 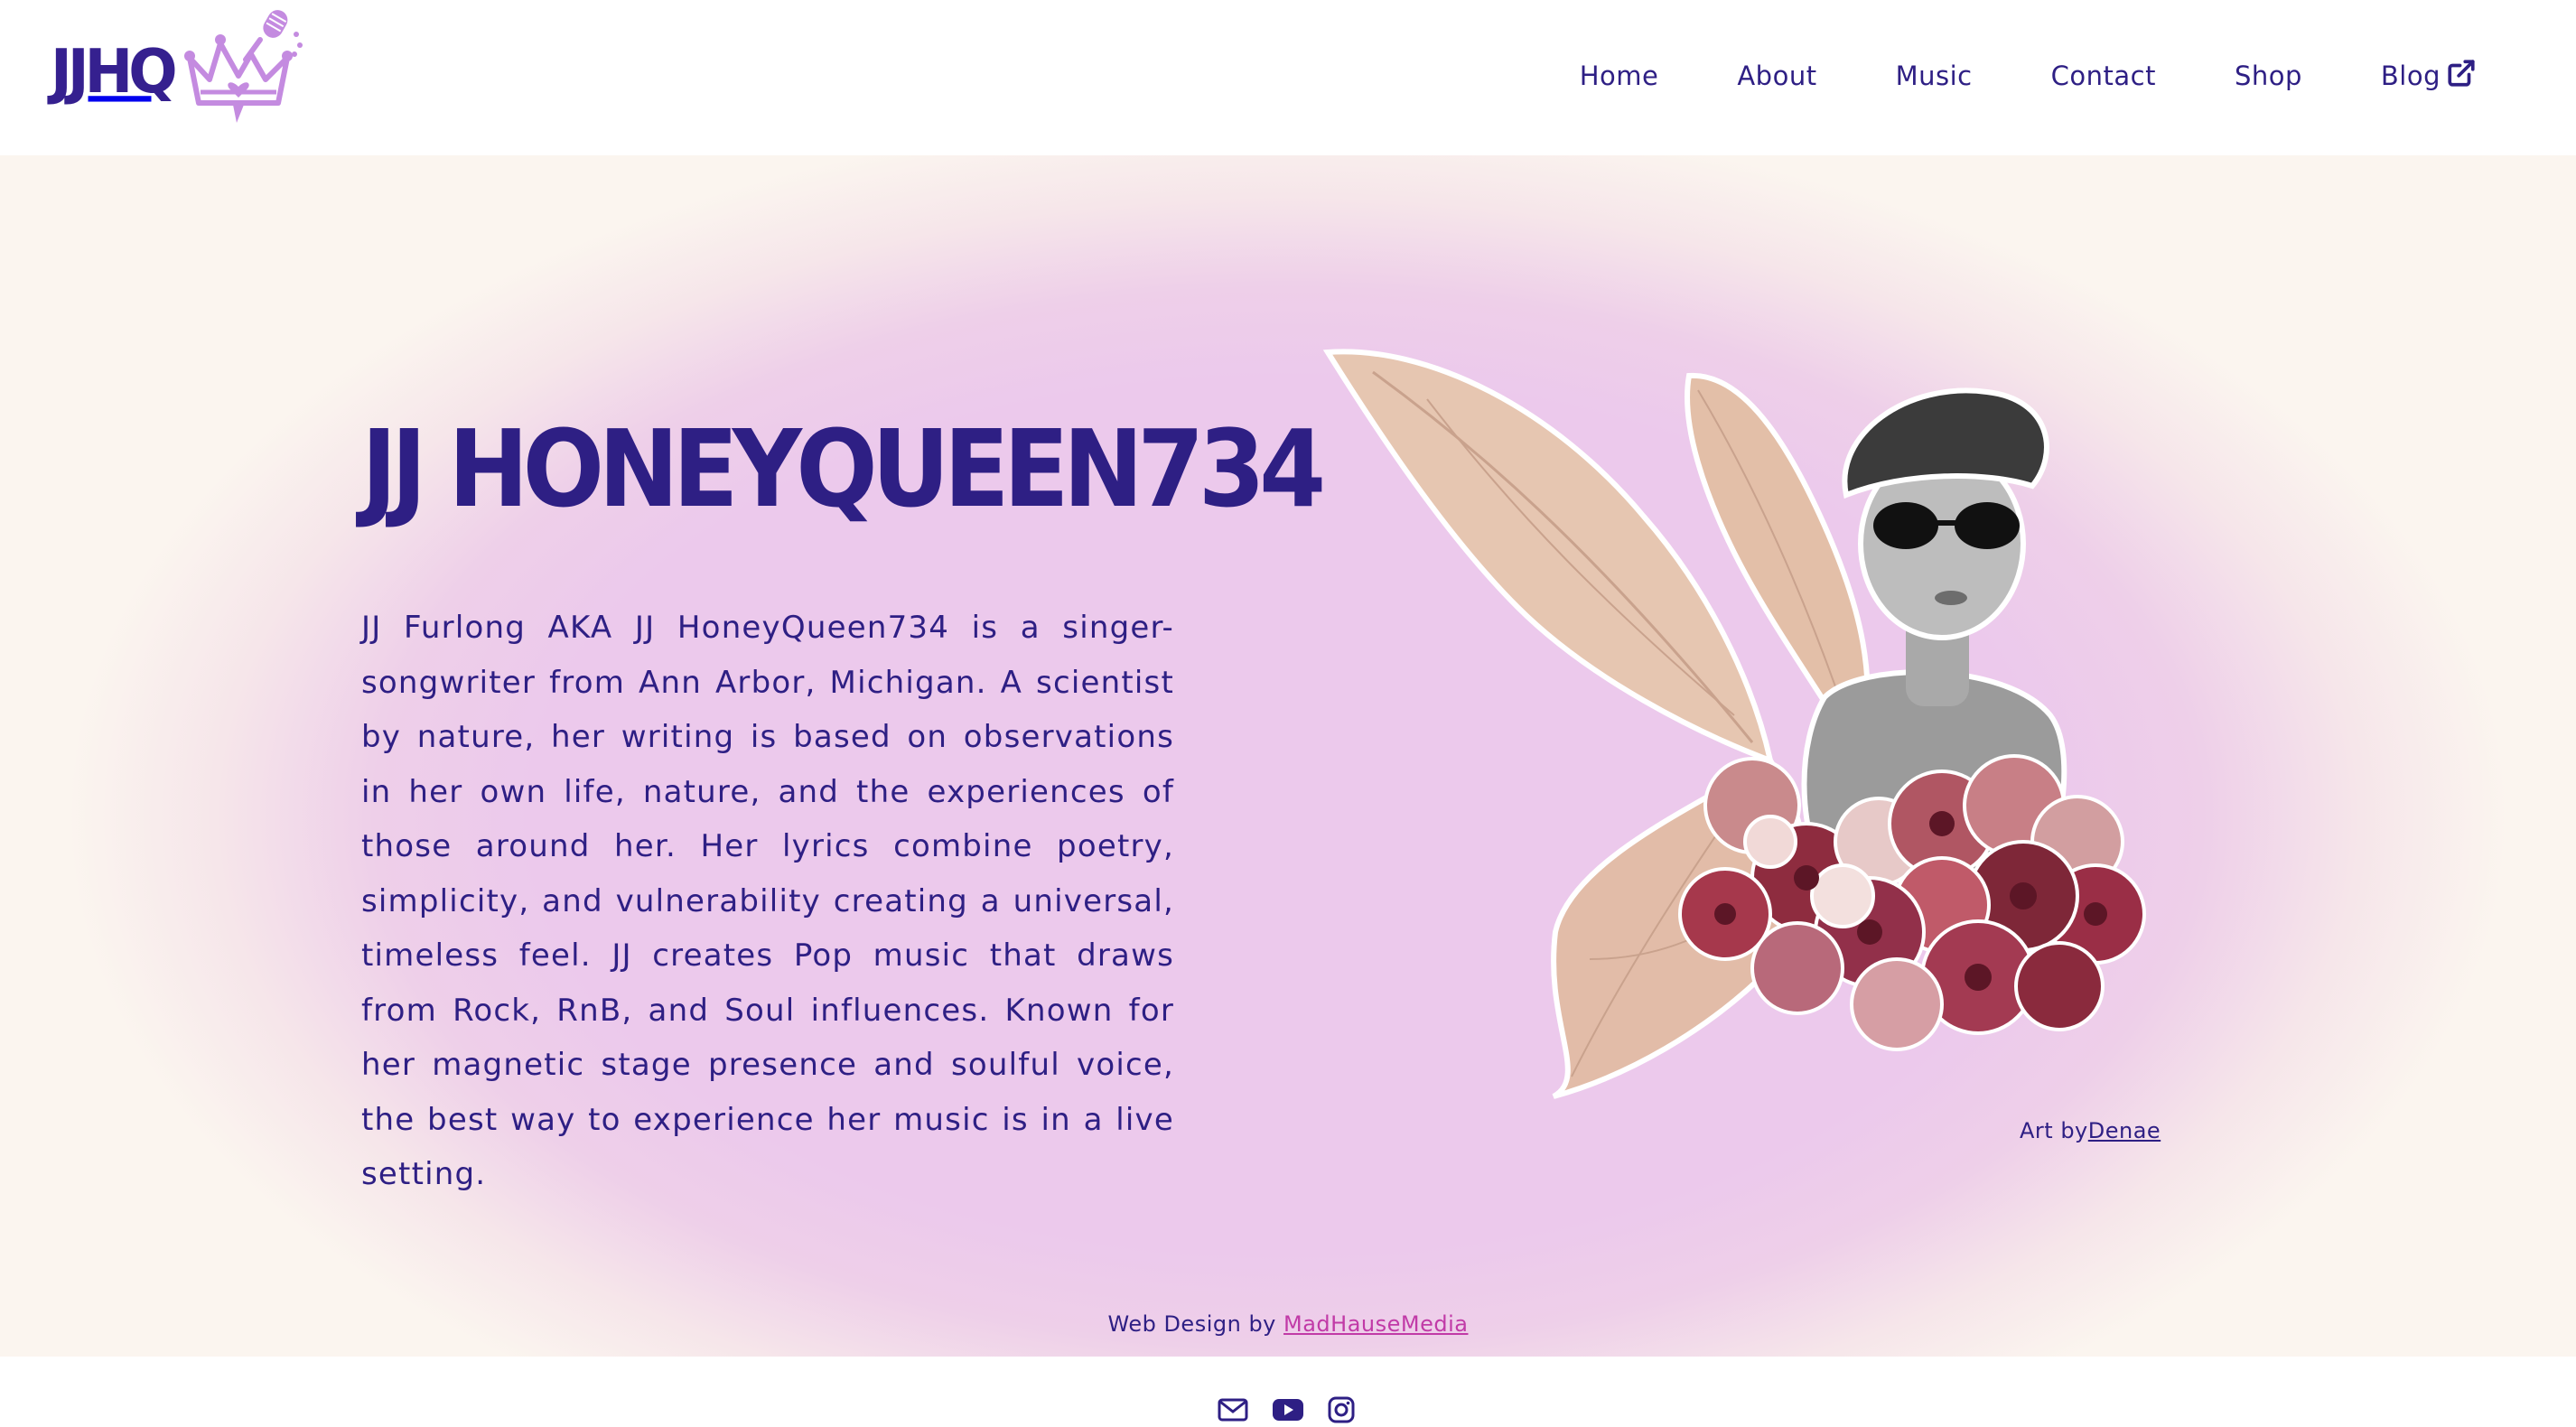 I want to click on site-footer, so click(x=1288, y=1391).